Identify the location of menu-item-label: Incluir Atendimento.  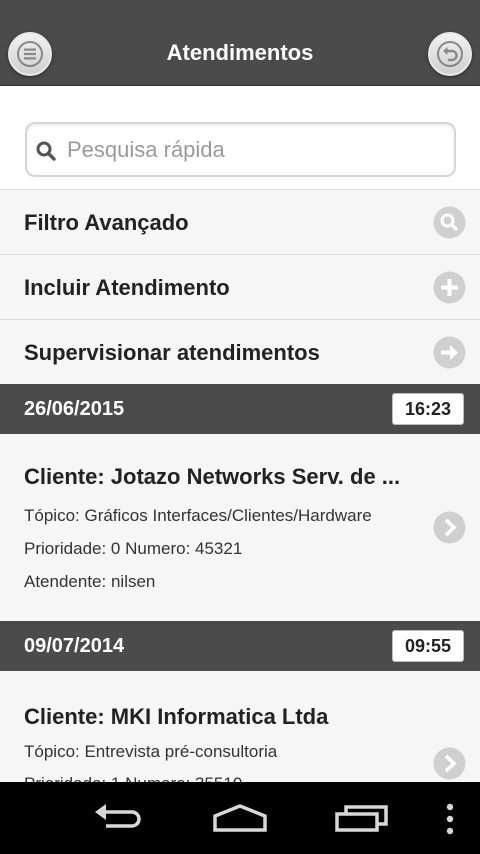
(127, 287).